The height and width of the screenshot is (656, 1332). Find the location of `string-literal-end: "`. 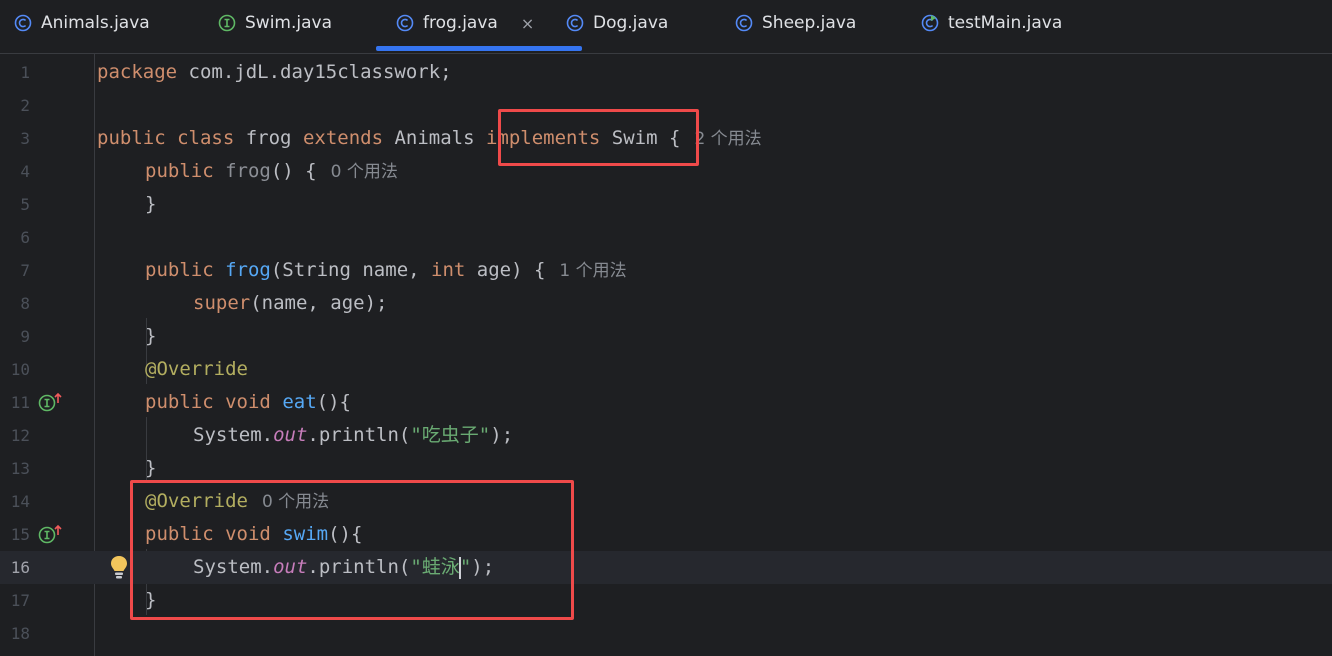

string-literal-end: " is located at coordinates (465, 567).